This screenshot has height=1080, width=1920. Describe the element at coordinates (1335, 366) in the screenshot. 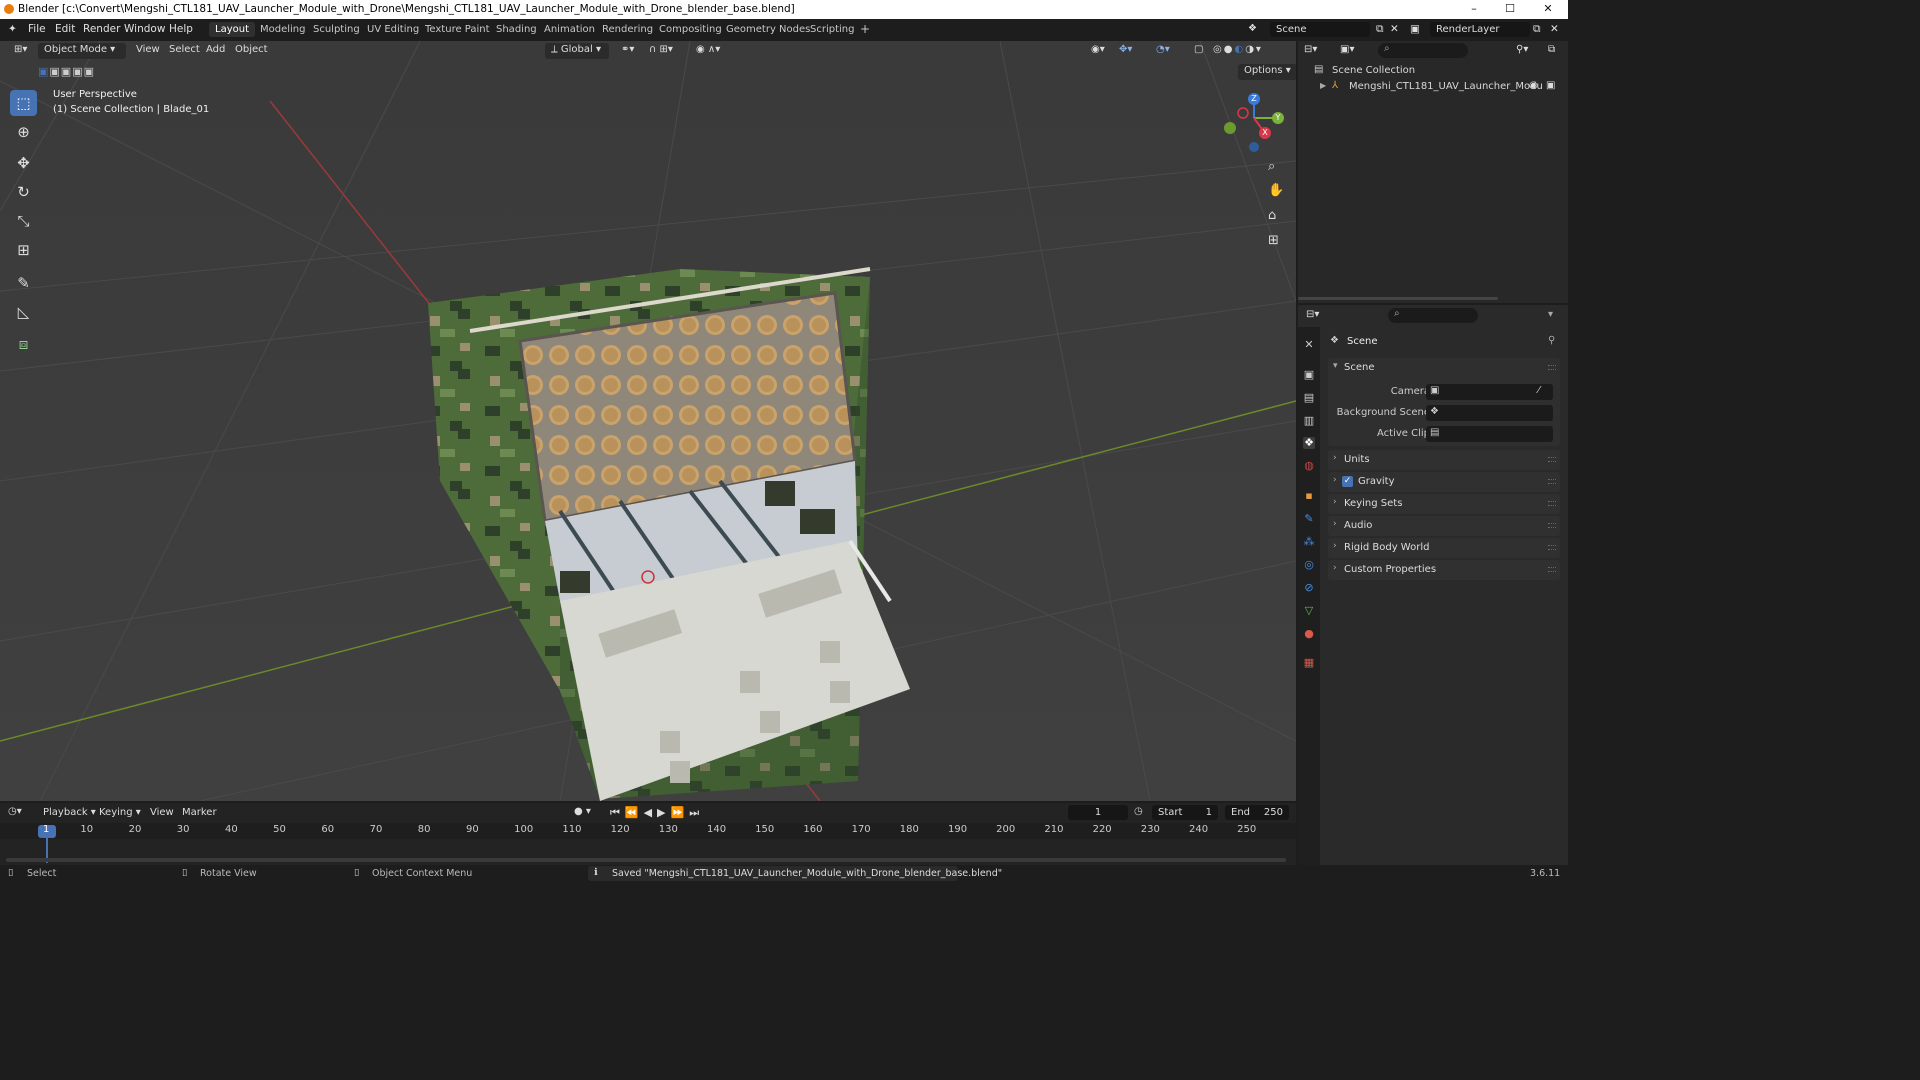

I see `scene-panel-chevron-icon: ▾` at that location.